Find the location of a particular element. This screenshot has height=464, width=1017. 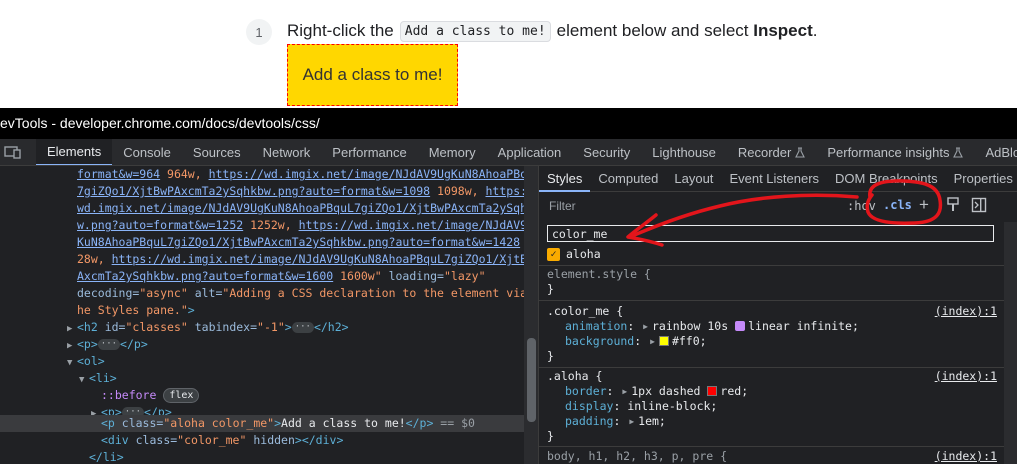

attr-name: id= is located at coordinates (111, 327).